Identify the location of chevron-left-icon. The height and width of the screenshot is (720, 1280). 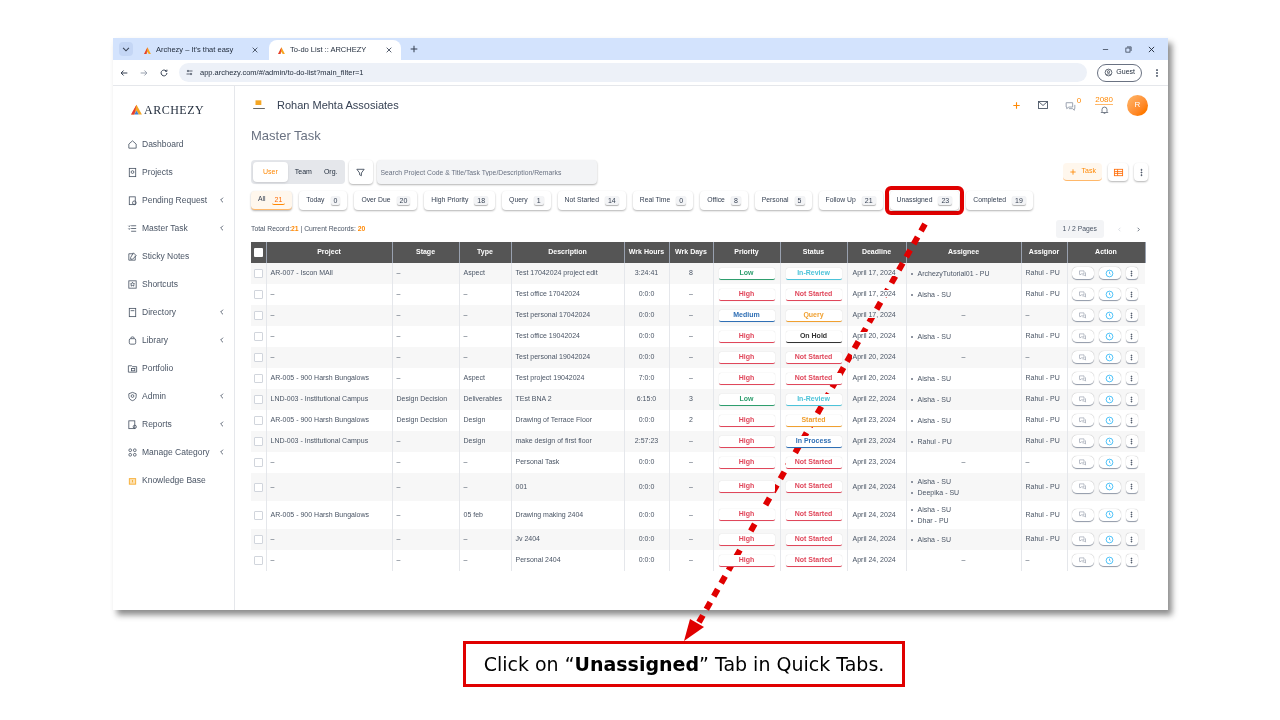
(222, 200).